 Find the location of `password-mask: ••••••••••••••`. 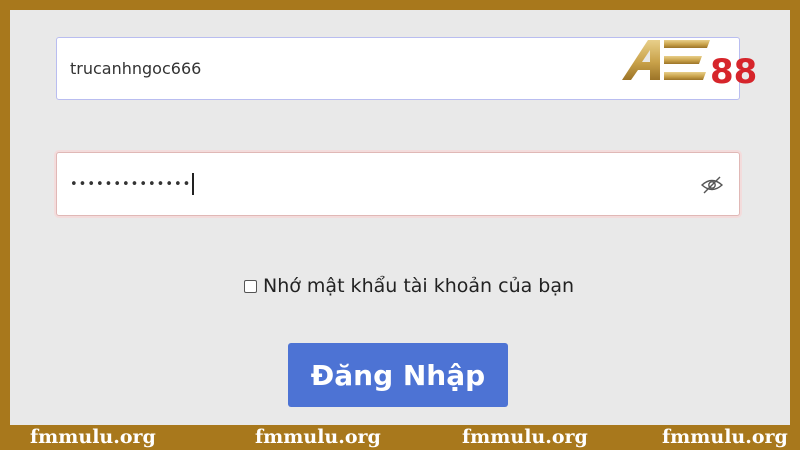

password-mask: •••••••••••••• is located at coordinates (131, 184).